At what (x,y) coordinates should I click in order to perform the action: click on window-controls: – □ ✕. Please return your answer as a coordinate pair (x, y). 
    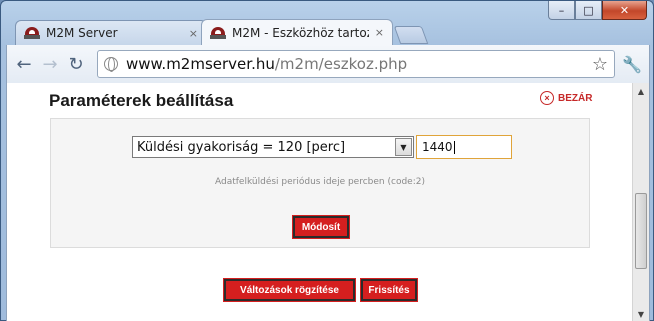
    Looking at the image, I should click on (597, 10).